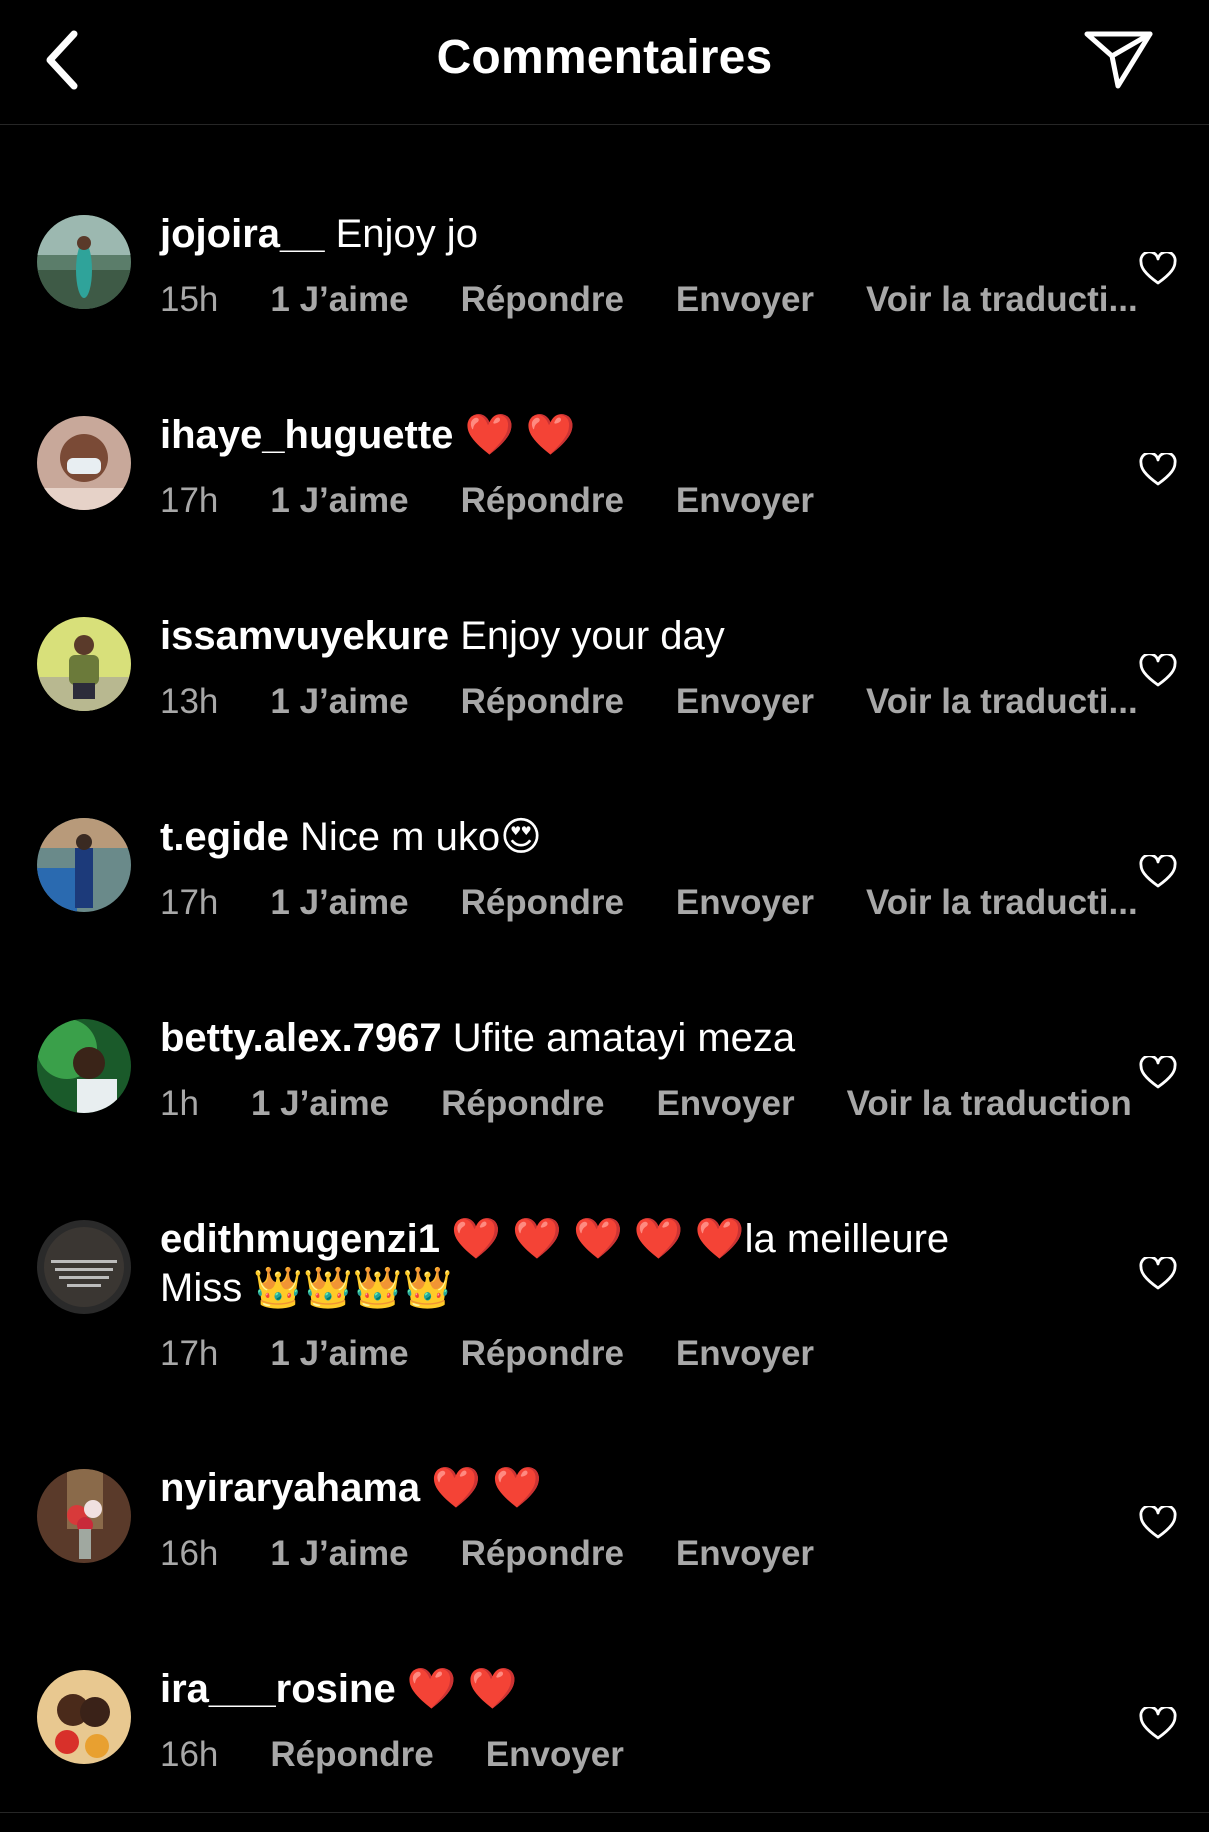 The image size is (1209, 1832). Describe the element at coordinates (290, 1488) in the screenshot. I see `comment-username: nyiraryahama` at that location.